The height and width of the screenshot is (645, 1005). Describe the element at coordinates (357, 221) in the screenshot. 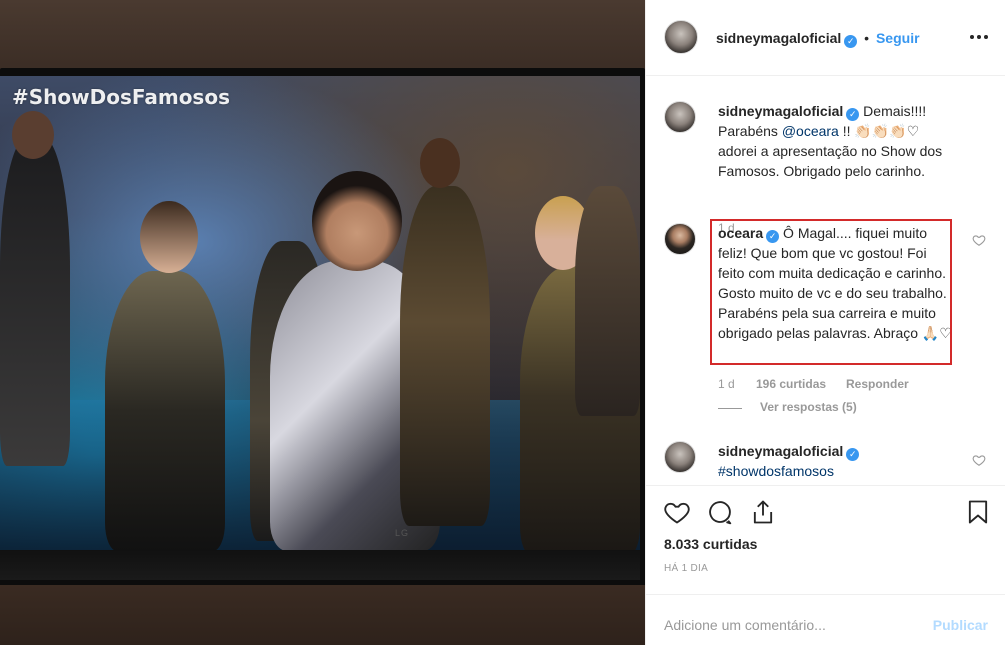

I see `singer-head` at that location.